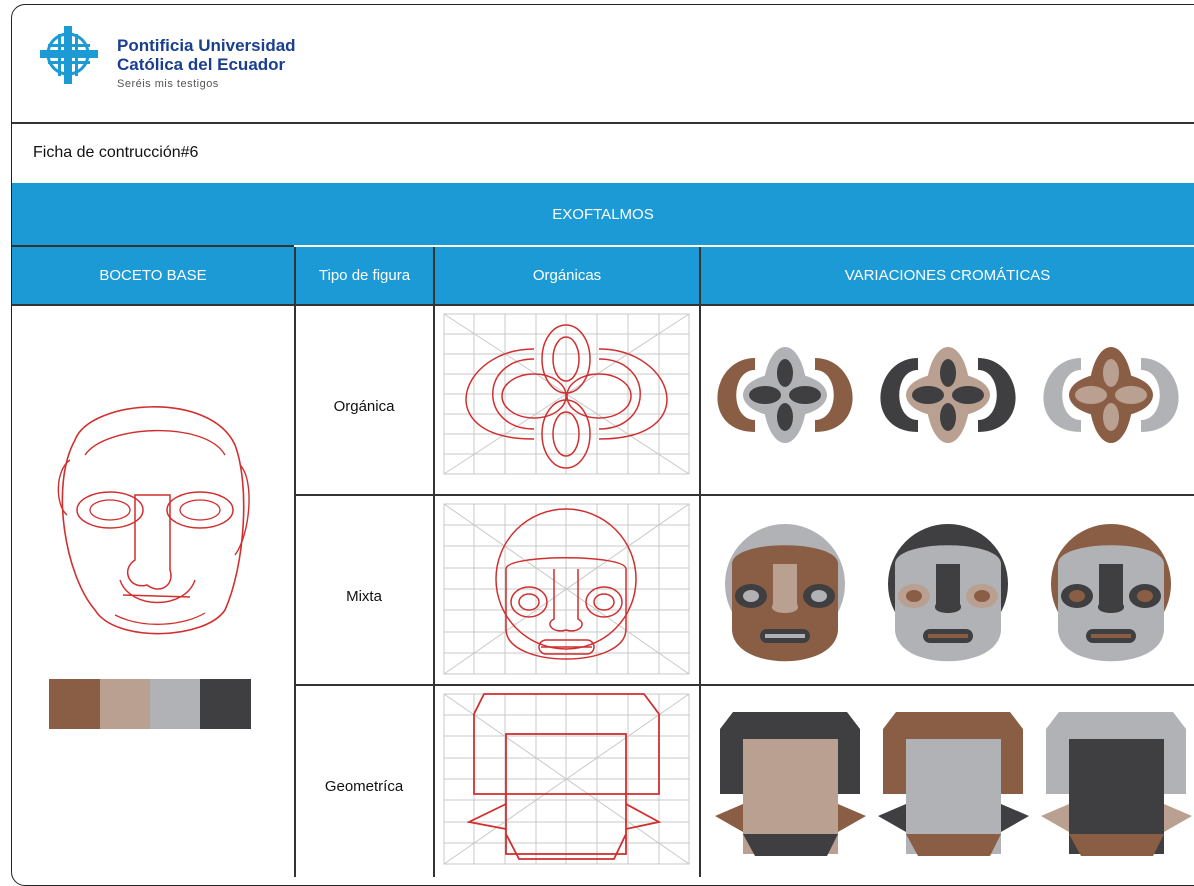 The width and height of the screenshot is (1194, 886). What do you see at coordinates (201, 64) in the screenshot?
I see `logo-line-2: Católica del Ecuador` at bounding box center [201, 64].